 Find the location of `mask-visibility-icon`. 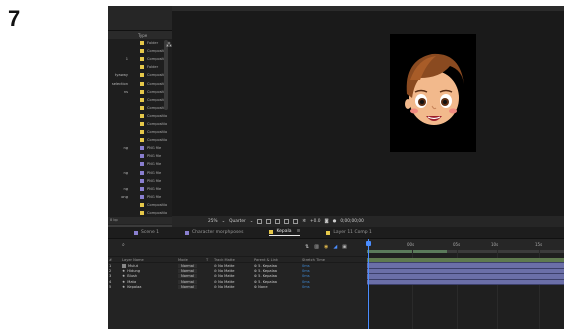

mask-visibility-icon is located at coordinates (278, 221).